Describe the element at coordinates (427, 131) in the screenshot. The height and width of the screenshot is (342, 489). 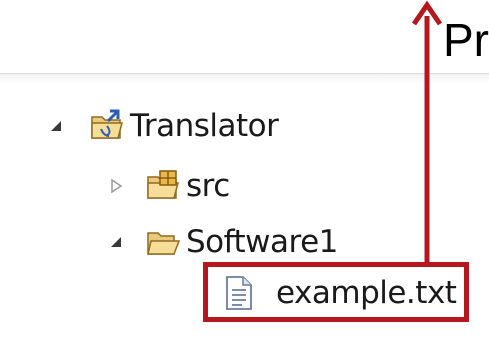
I see `annotation-arrow` at that location.